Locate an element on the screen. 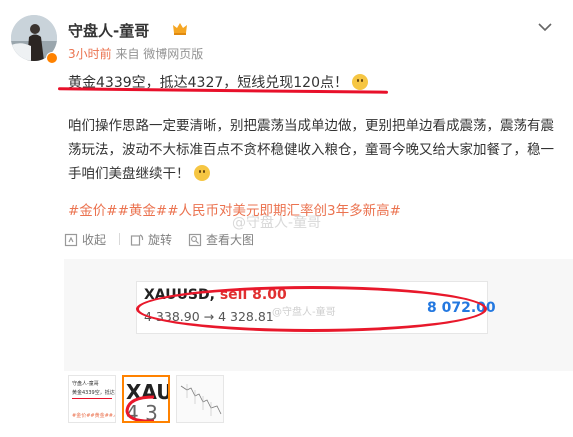 This screenshot has height=437, width=573. thumb-title: 守盘人-童哥 is located at coordinates (85, 384).